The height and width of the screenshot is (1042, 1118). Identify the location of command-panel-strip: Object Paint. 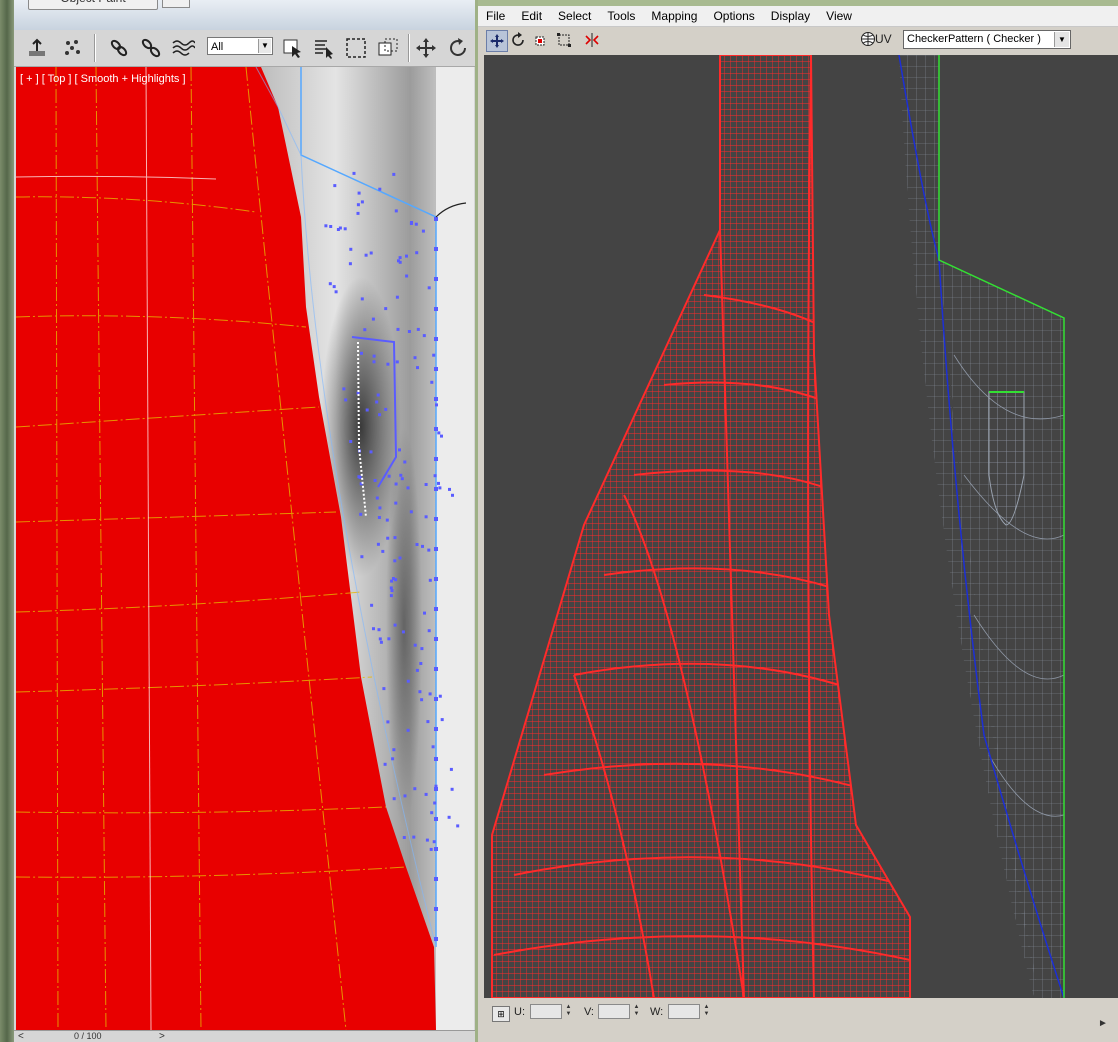
(244, 15).